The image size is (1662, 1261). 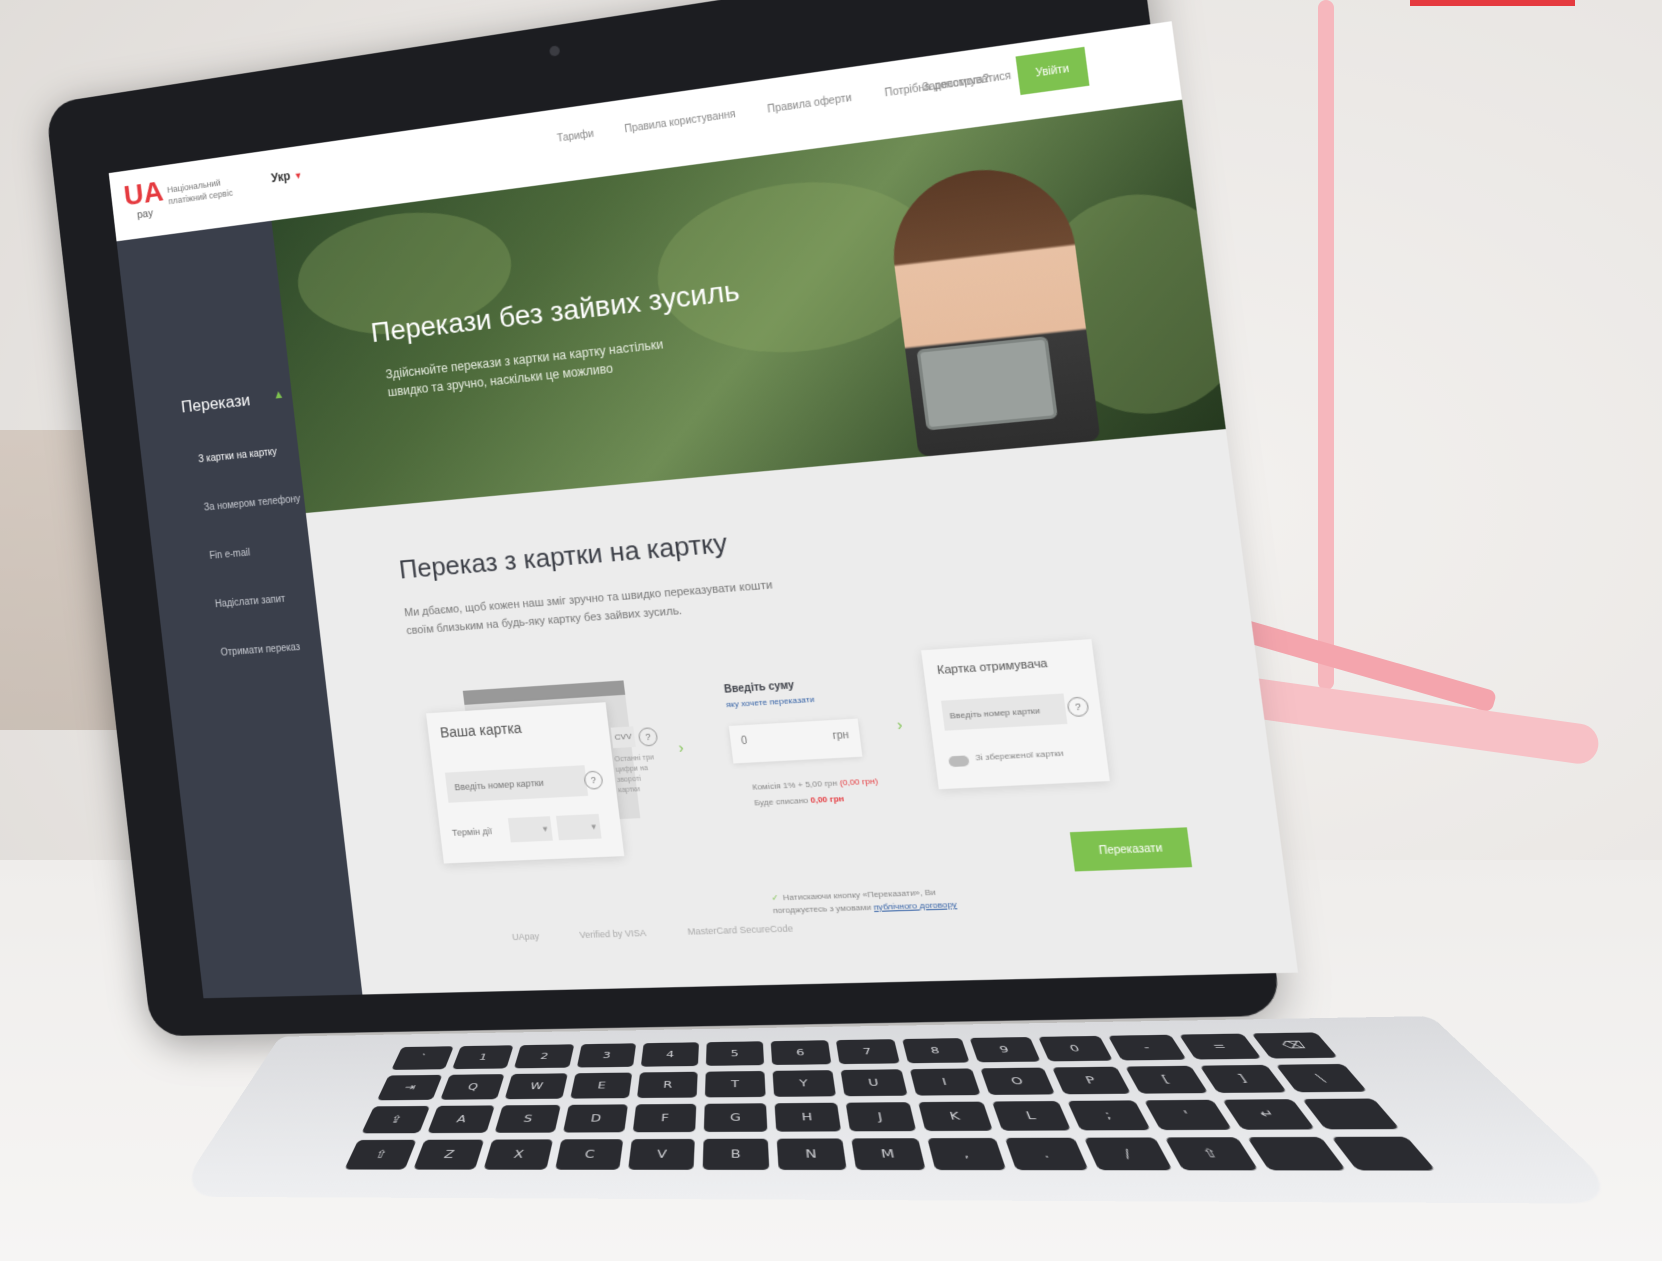 I want to click on keyboard-key: -, so click(x=1147, y=1047).